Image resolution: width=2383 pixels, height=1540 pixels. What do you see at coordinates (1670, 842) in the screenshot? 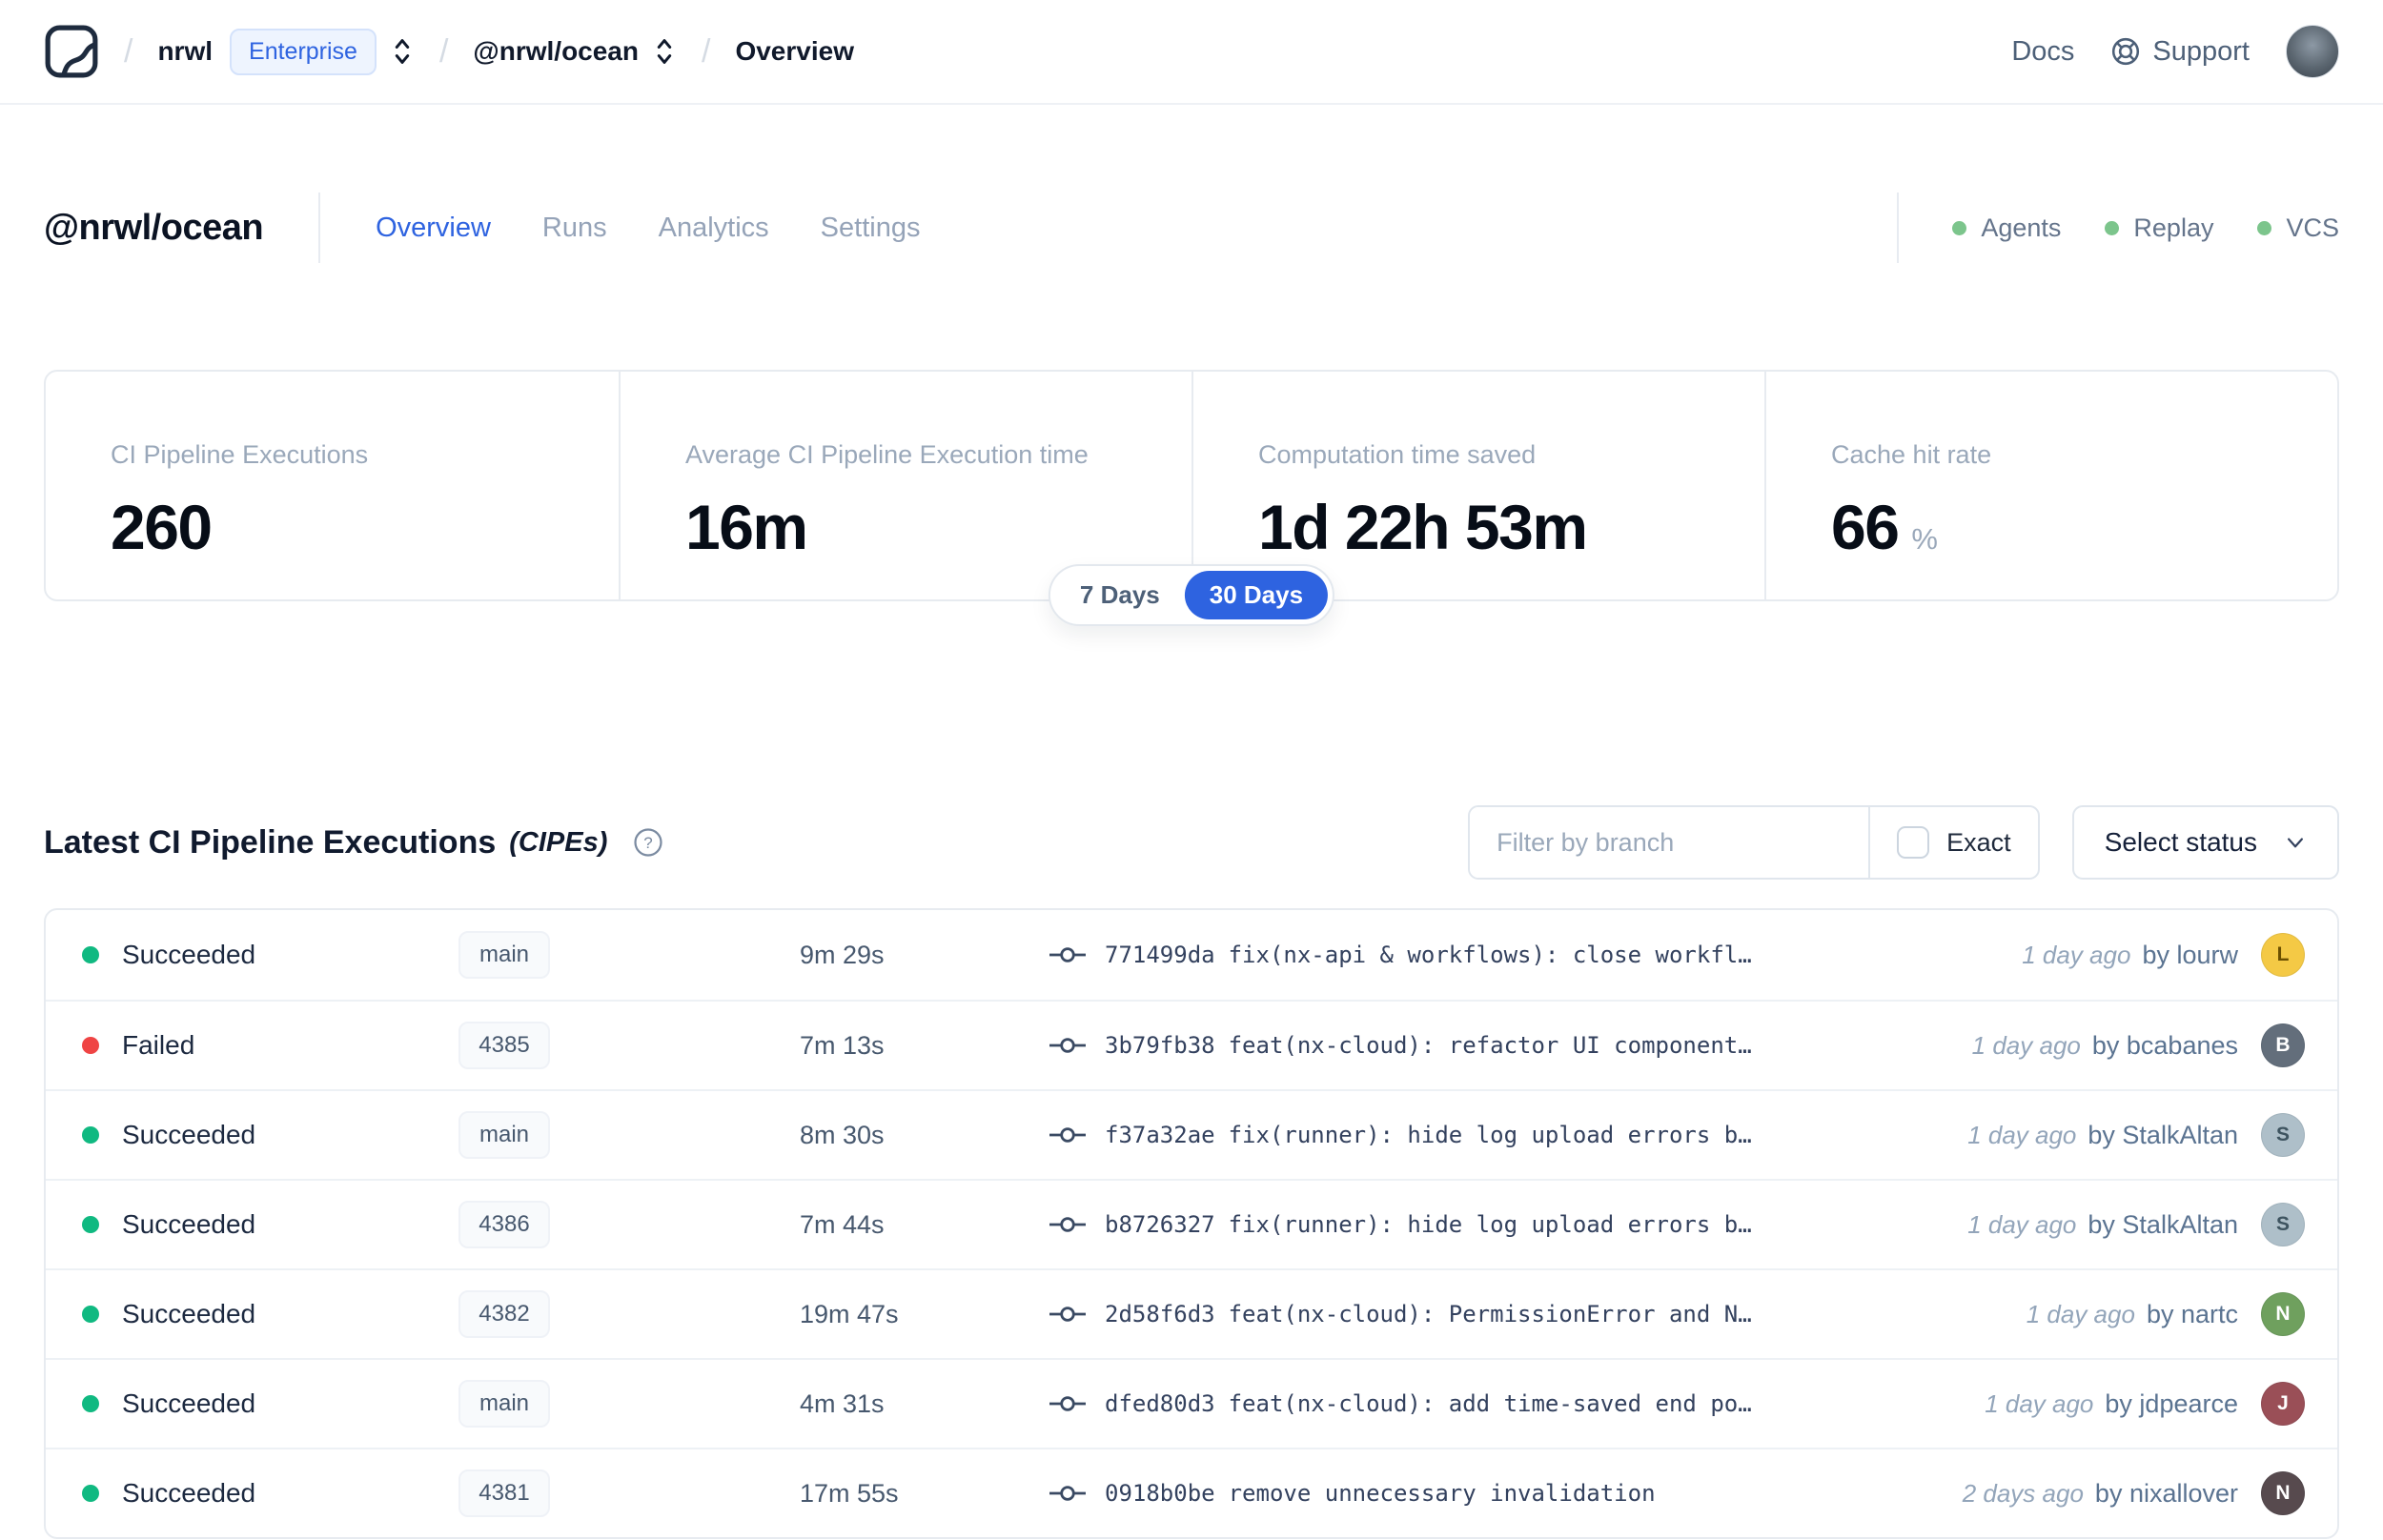
I see `branch-filter-input` at bounding box center [1670, 842].